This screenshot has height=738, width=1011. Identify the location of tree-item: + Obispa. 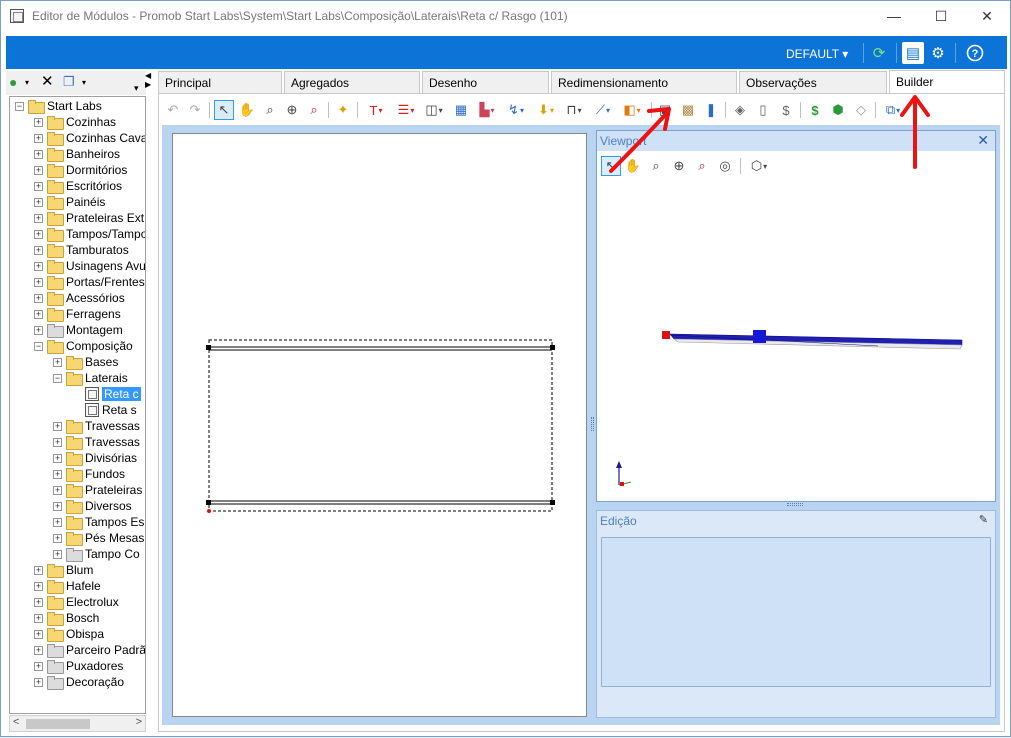
(69, 634).